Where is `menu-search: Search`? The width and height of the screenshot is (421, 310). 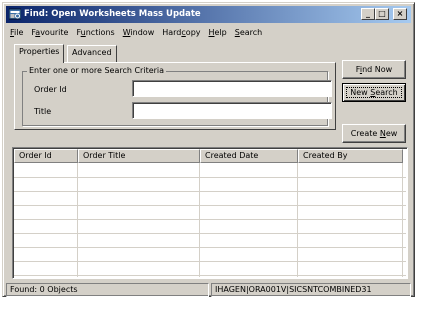
menu-search: Search is located at coordinates (248, 32).